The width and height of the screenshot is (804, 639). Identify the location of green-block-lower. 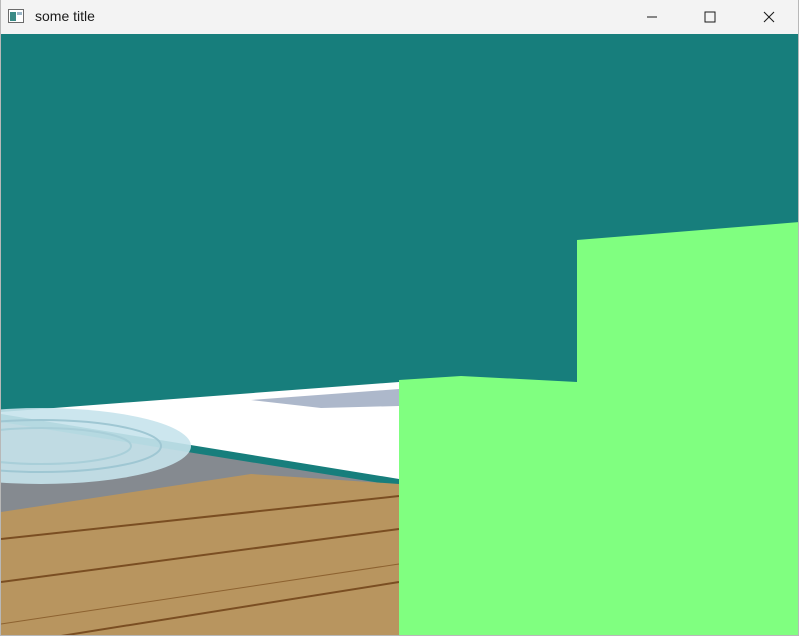
(488, 505).